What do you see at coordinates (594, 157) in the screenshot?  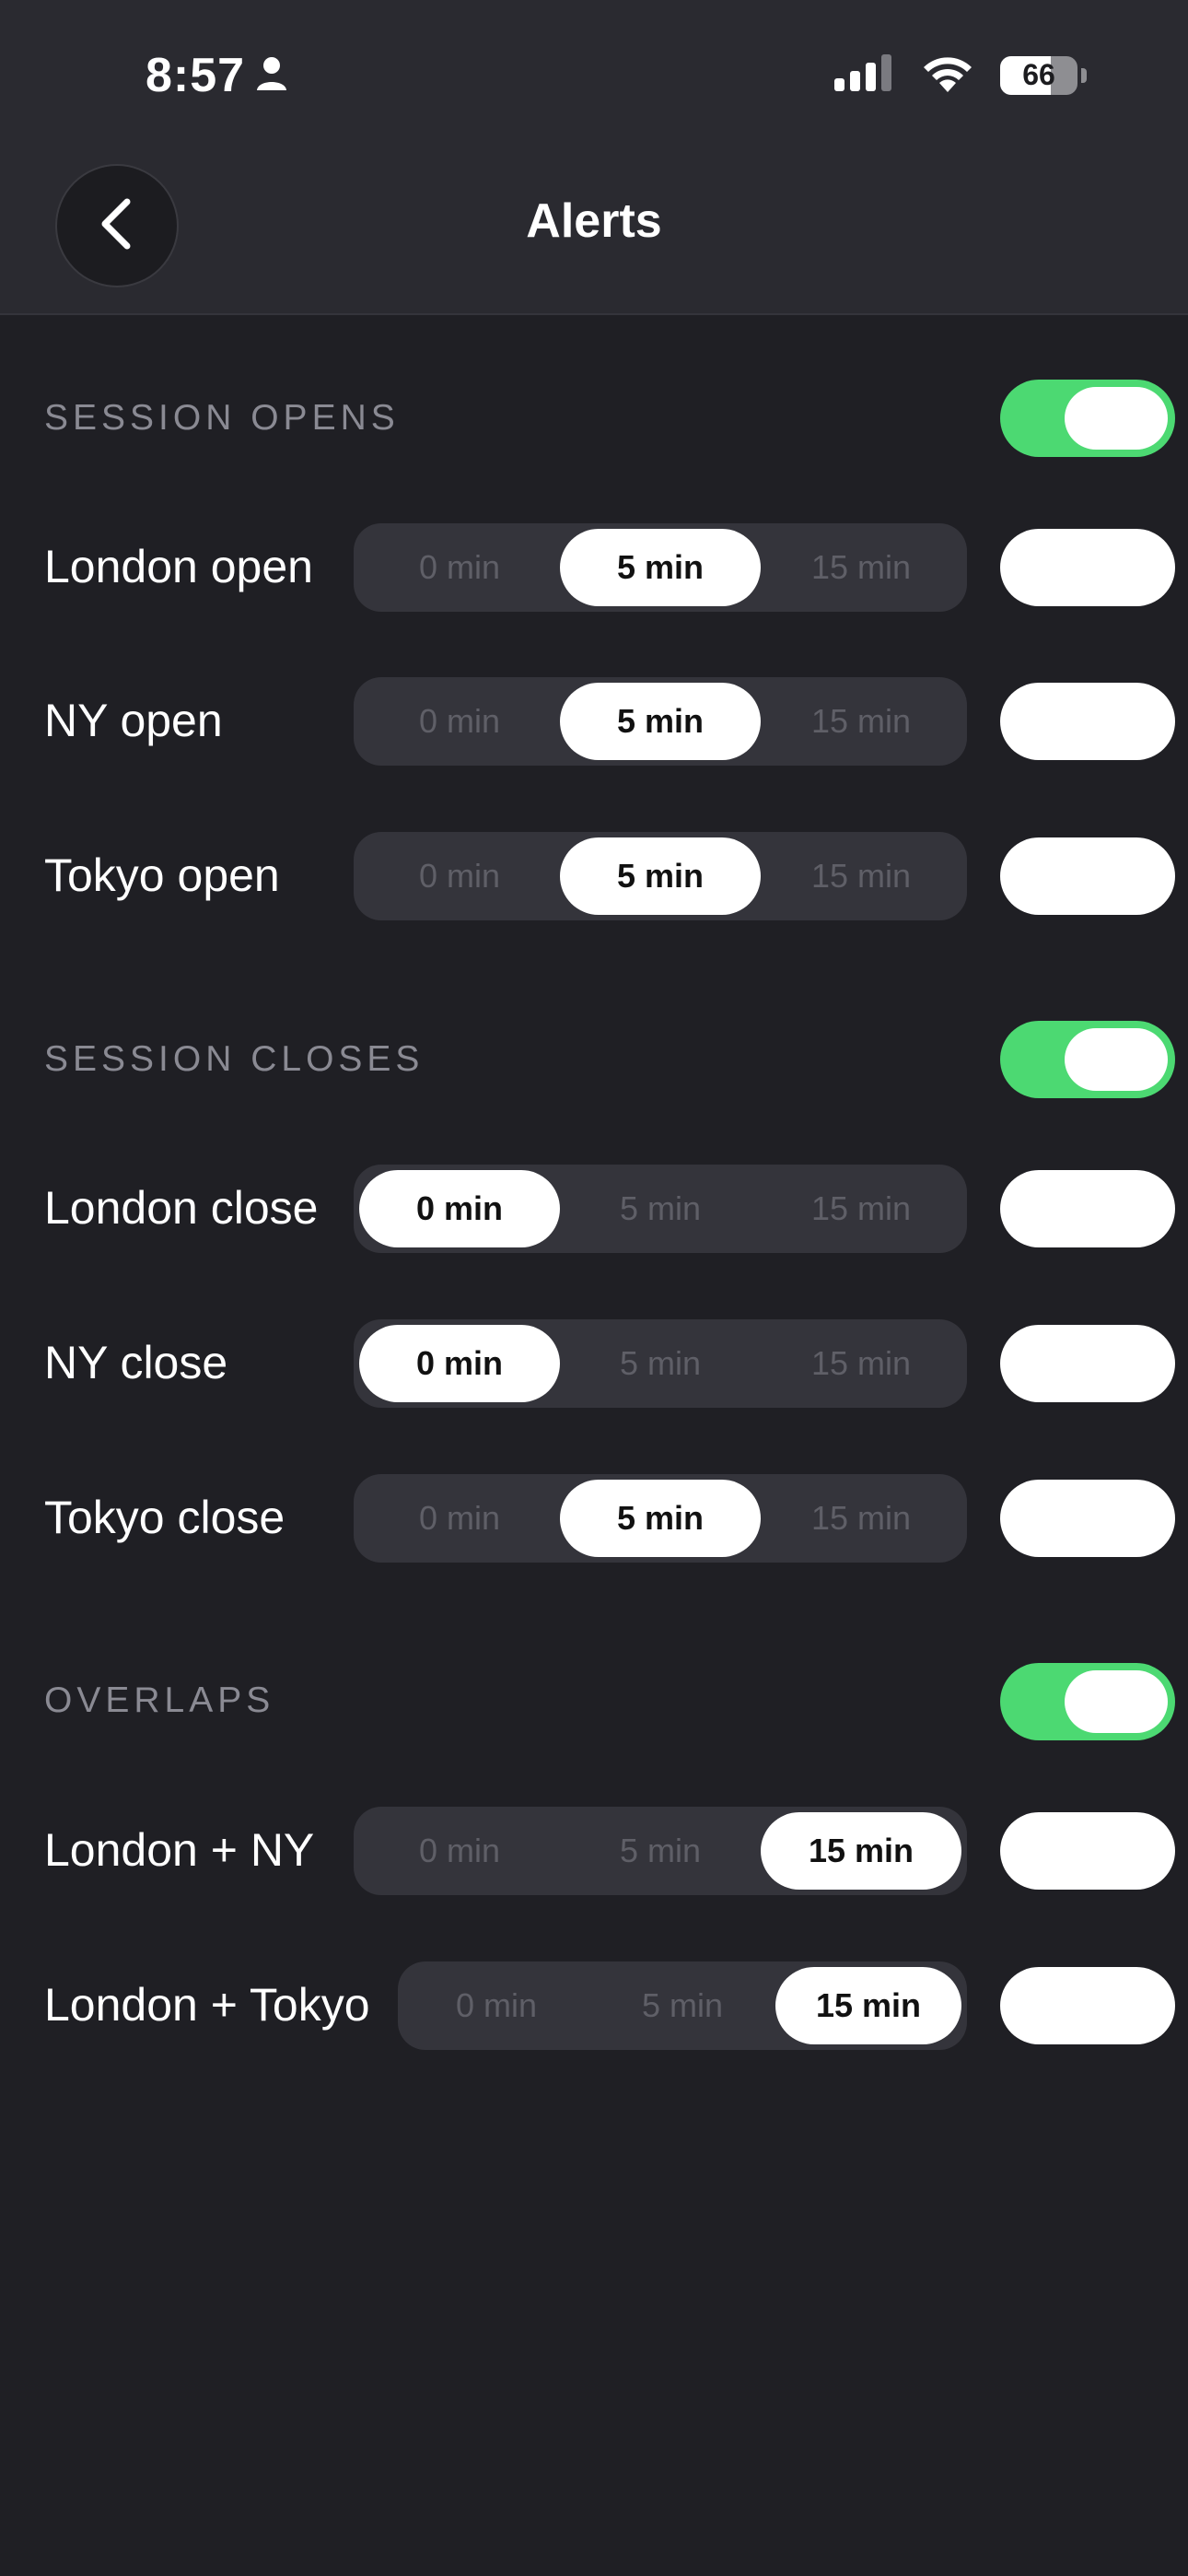 I see `top-bar: 8:57 66 Alerts` at bounding box center [594, 157].